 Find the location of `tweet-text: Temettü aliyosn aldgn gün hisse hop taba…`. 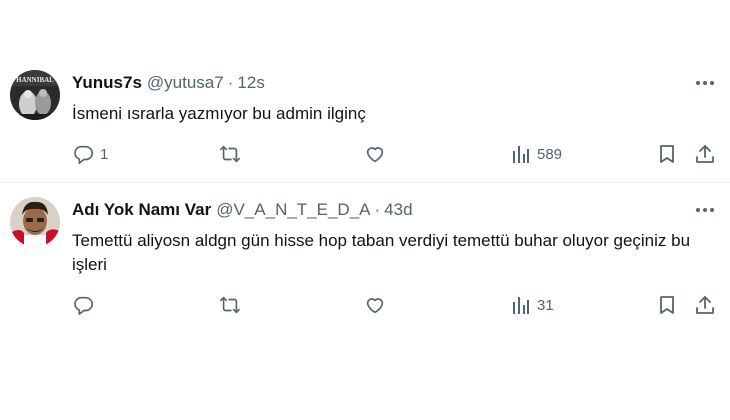

tweet-text: Temettü aliyosn aldgn gün hisse hop taba… is located at coordinates (381, 252).